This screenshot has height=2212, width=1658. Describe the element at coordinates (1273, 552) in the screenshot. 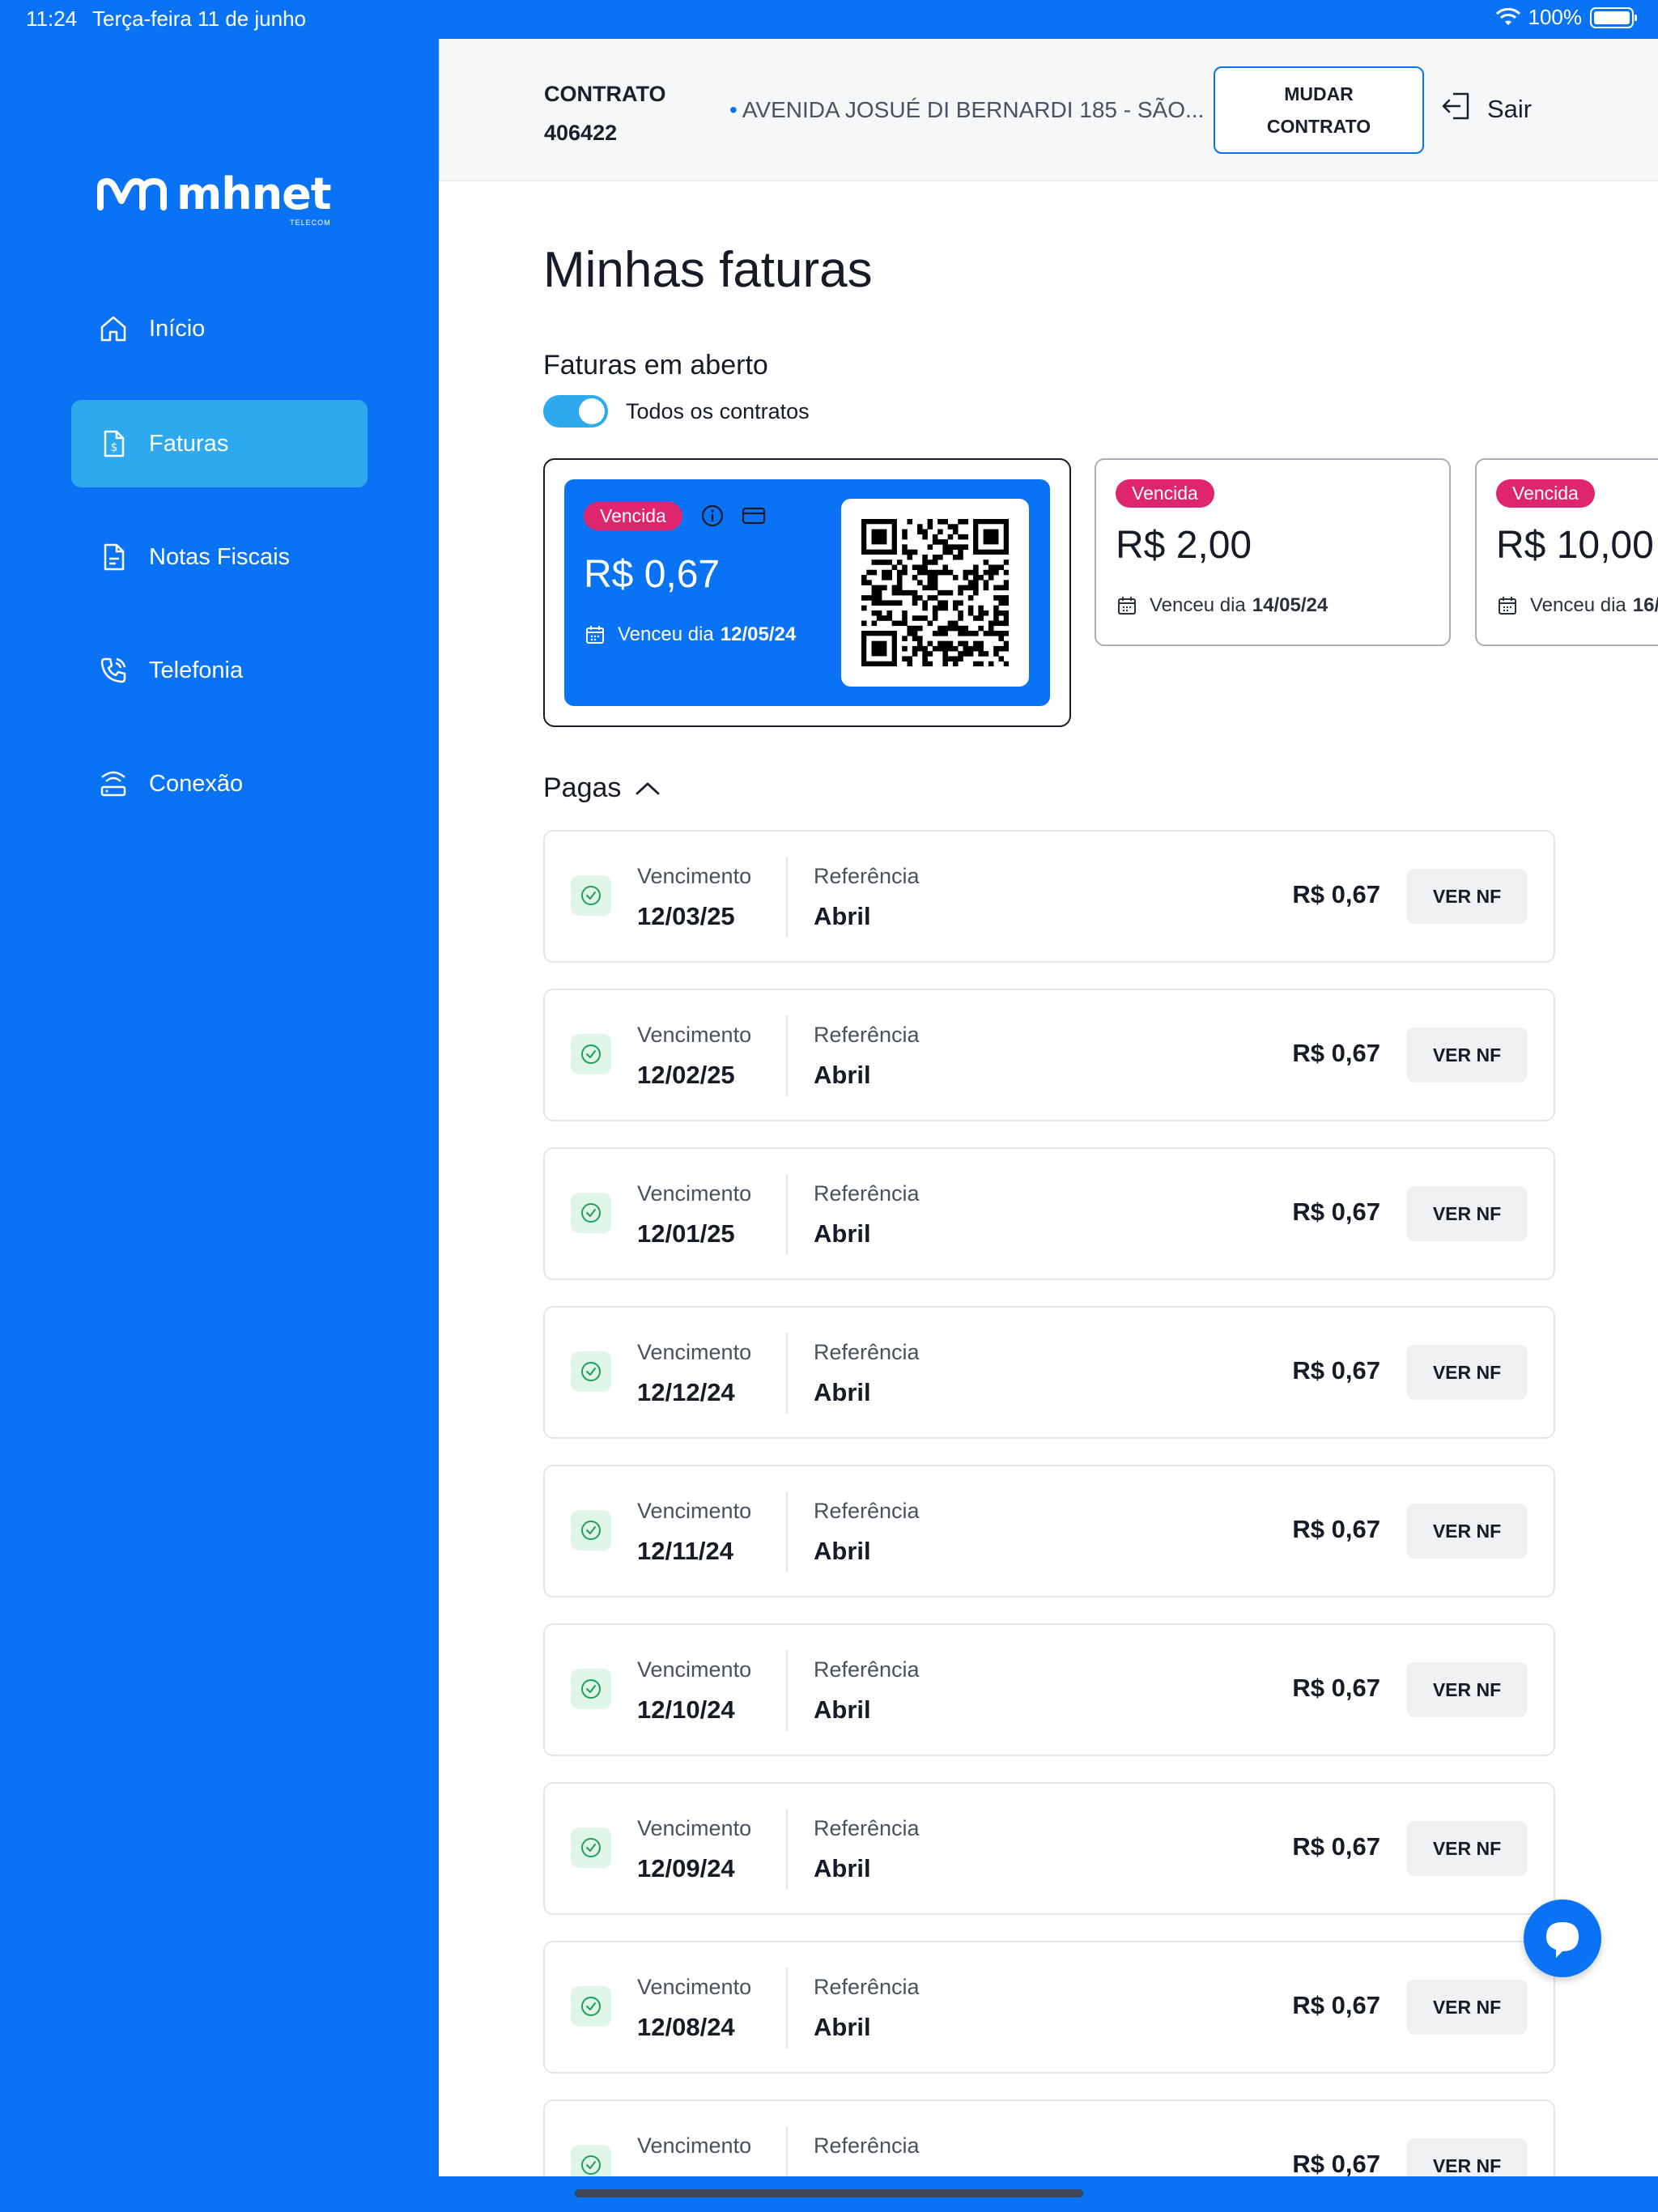

I see `open-invoice-card: Vencida R$ 2,00 Venceu dia 14/05/24` at that location.